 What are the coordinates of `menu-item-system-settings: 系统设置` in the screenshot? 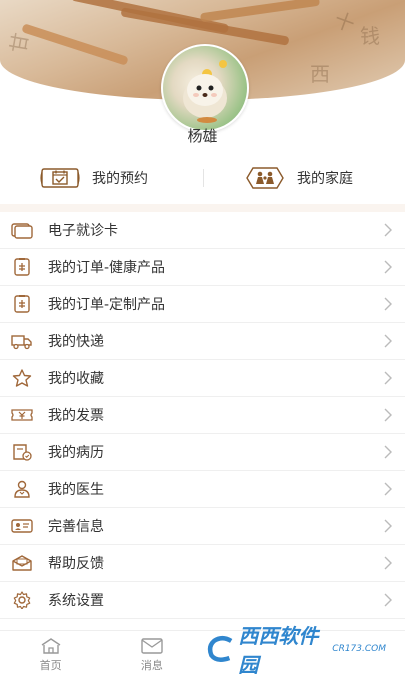 It's located at (202, 600).